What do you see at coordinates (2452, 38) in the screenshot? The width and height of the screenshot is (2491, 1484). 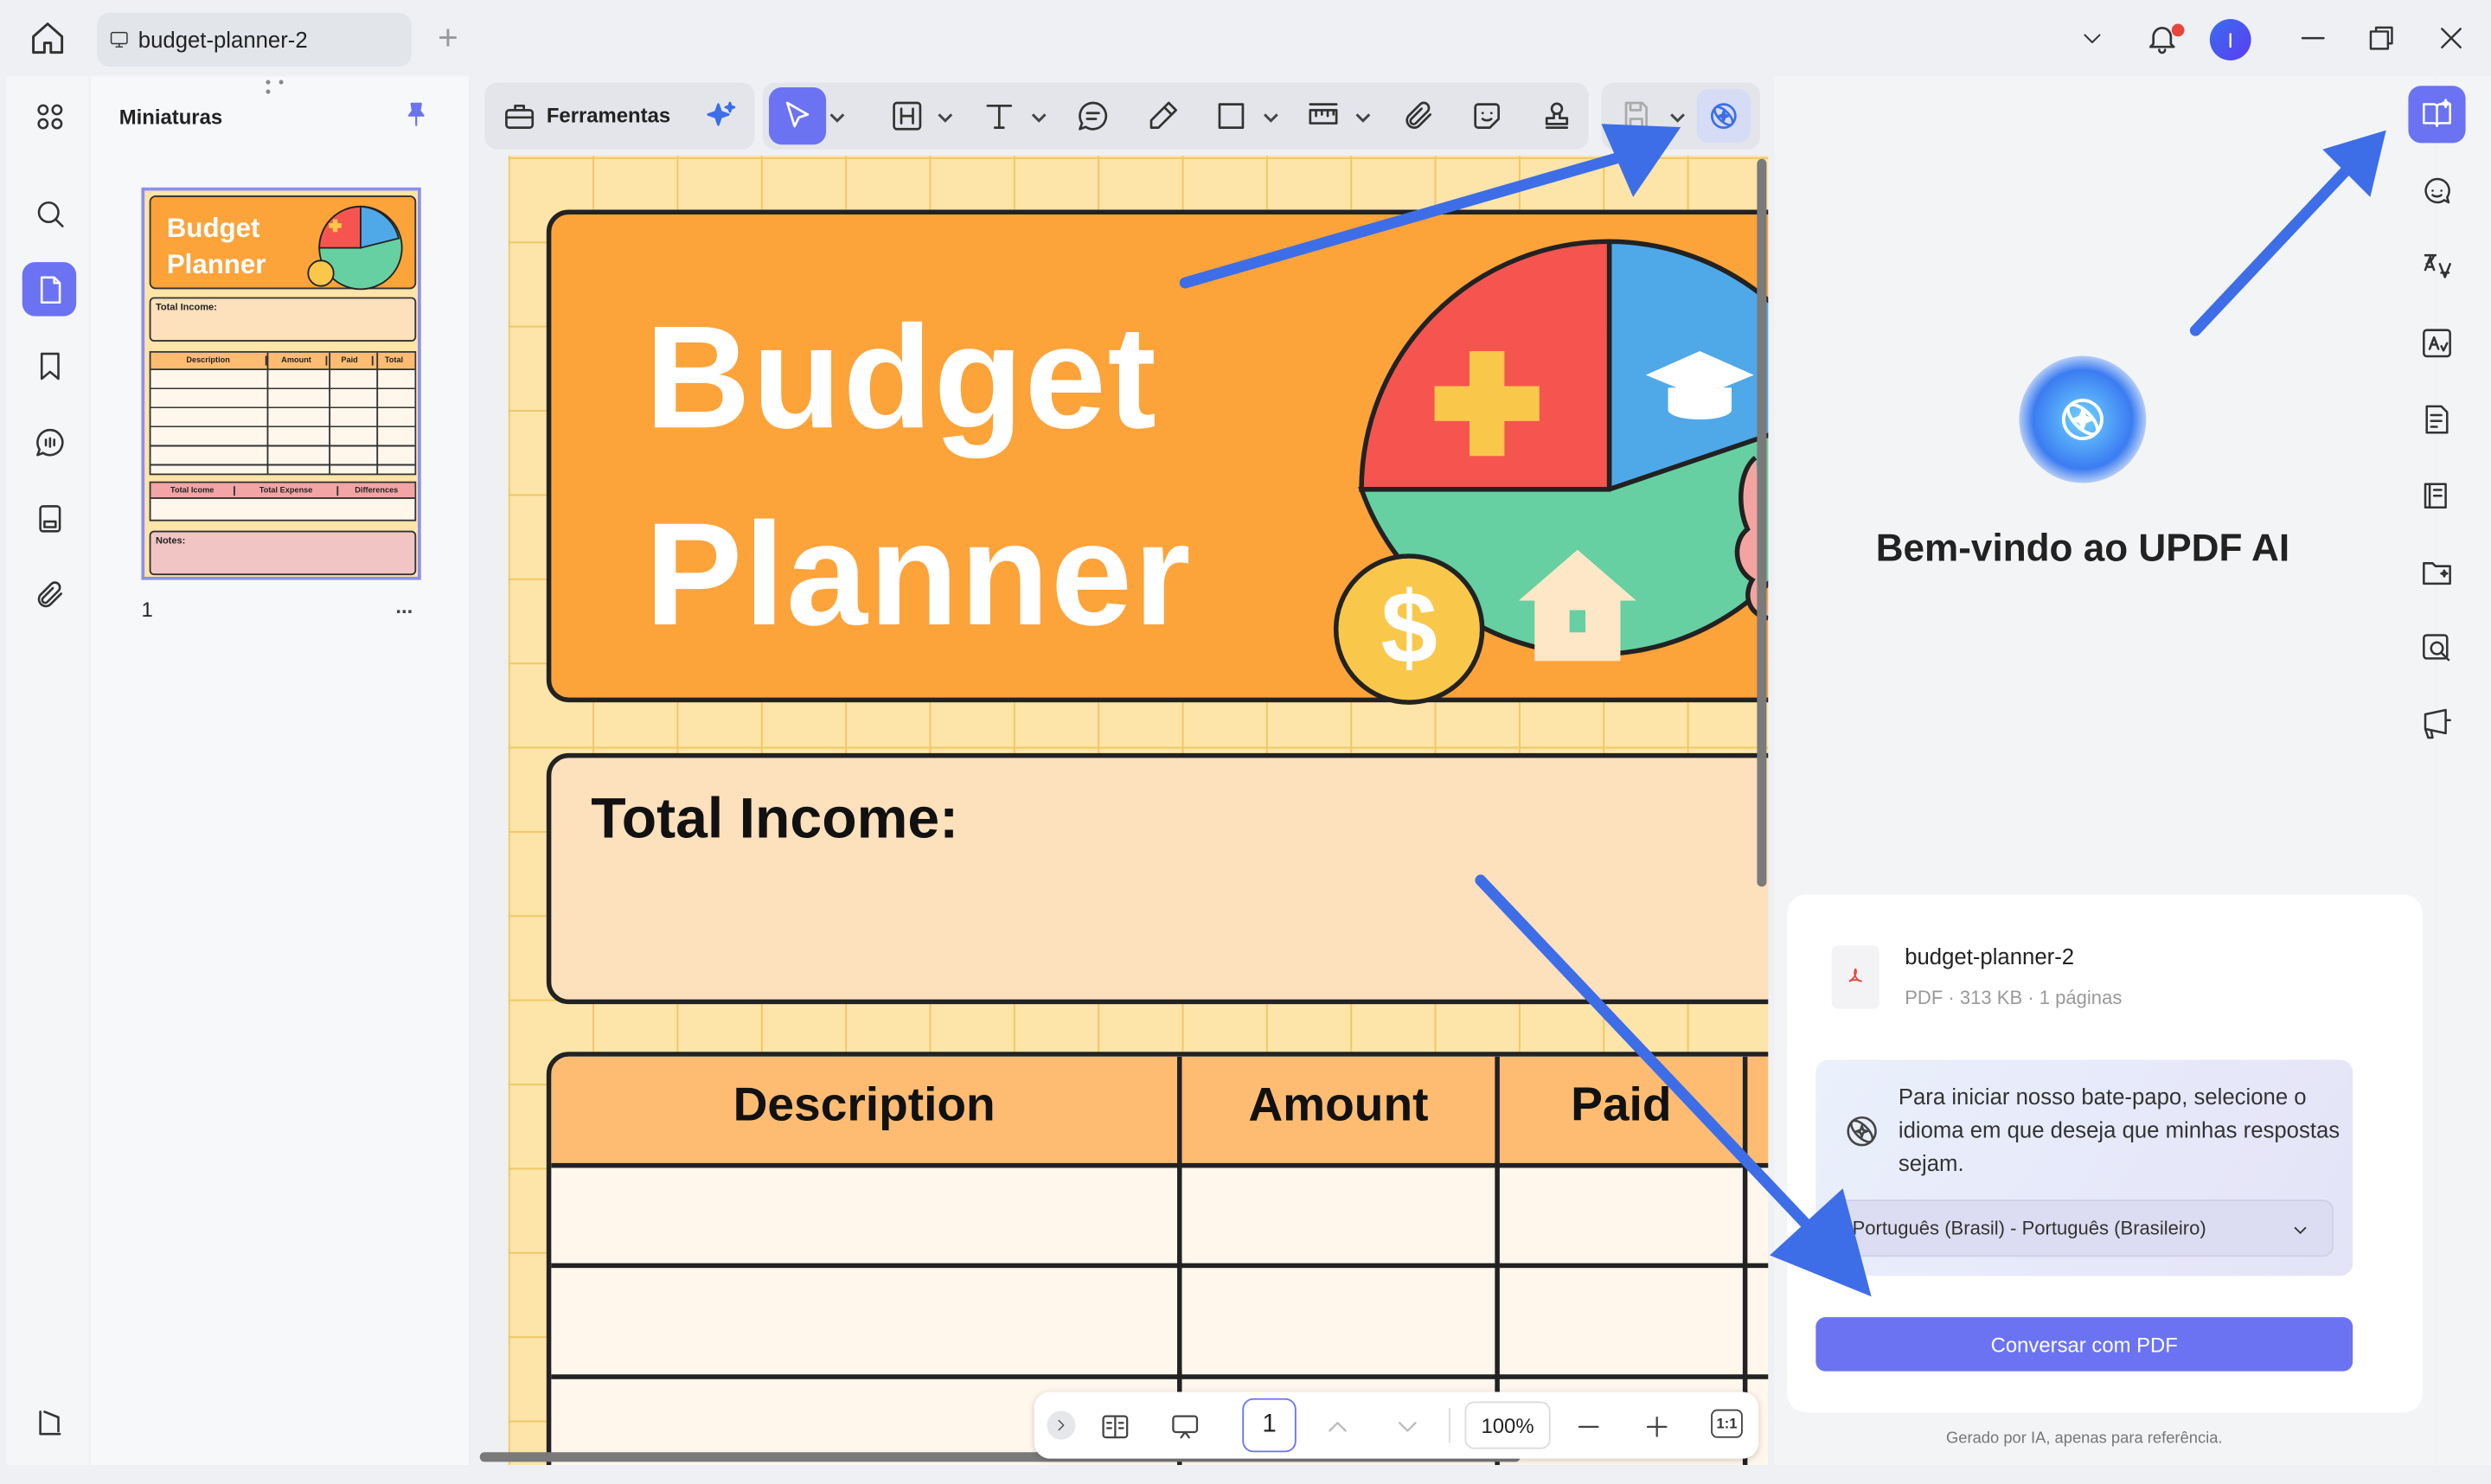 I see `close-icon` at bounding box center [2452, 38].